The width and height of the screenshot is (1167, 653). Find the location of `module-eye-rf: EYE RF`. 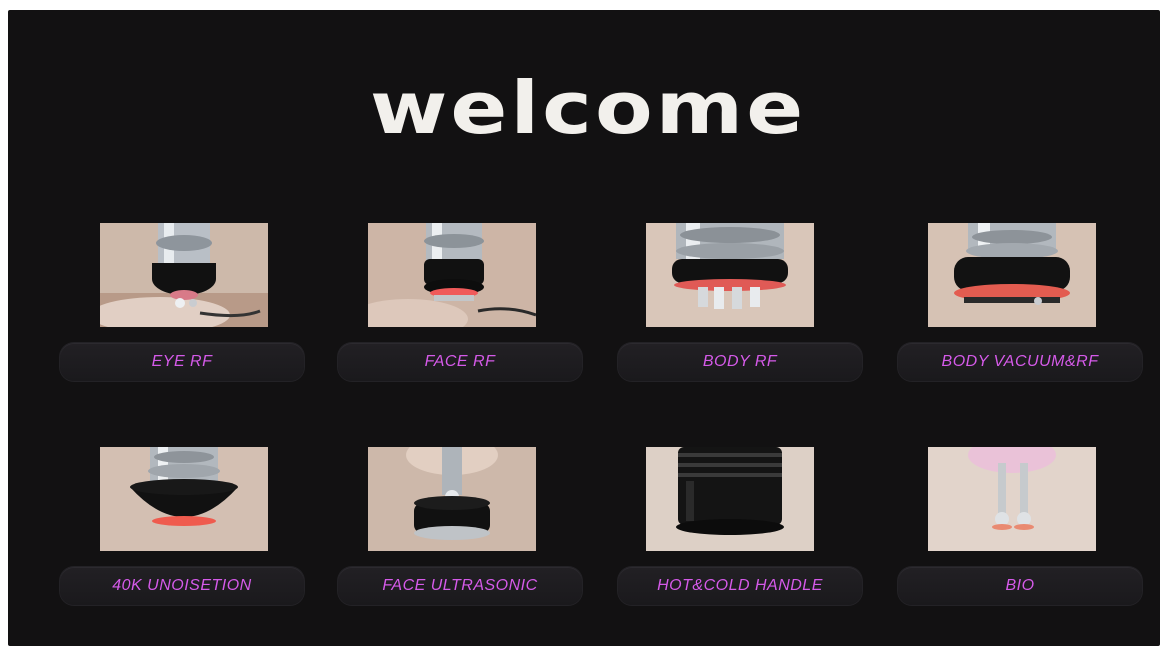

module-eye-rf: EYE RF is located at coordinates (186, 303).